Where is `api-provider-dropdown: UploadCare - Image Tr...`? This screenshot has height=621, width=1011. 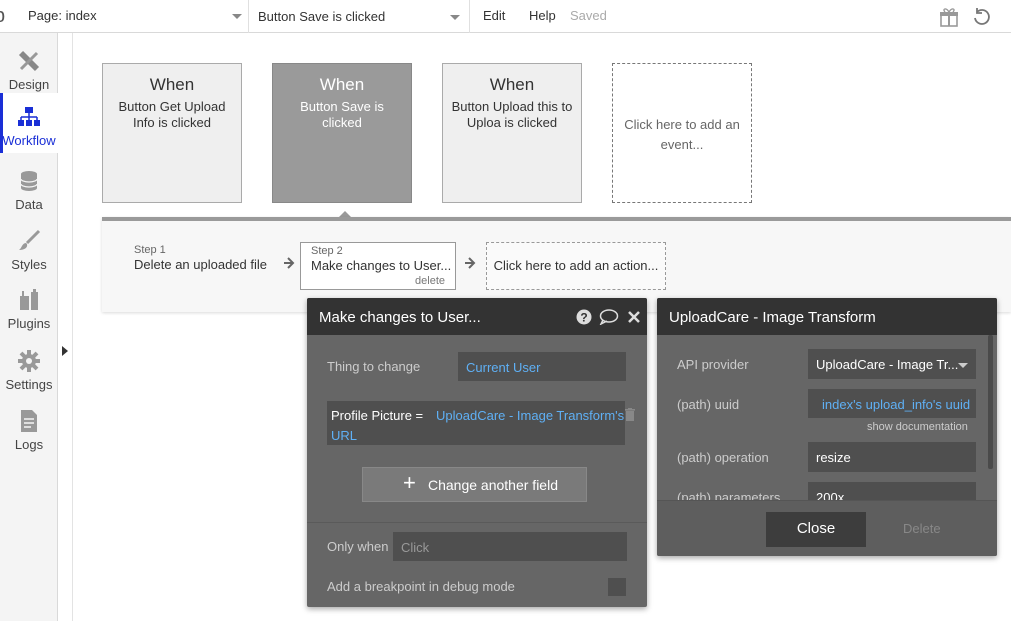
api-provider-dropdown: UploadCare - Image Tr... is located at coordinates (892, 364).